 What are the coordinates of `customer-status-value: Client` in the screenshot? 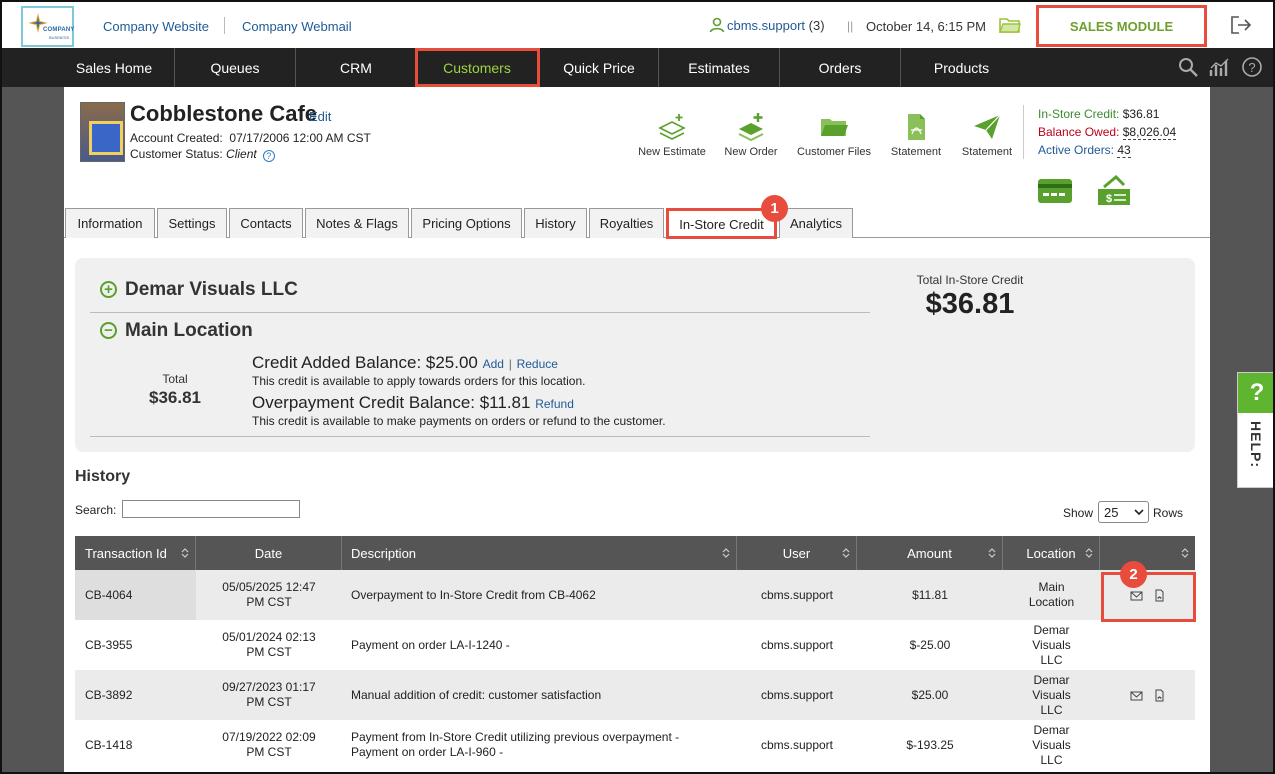 It's located at (241, 154).